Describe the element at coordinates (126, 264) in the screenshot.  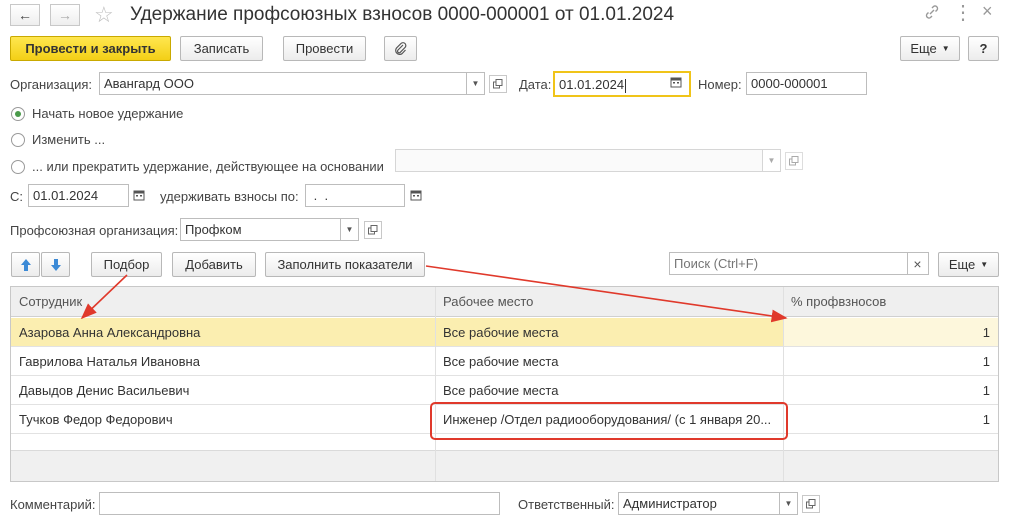
I see `pick-button: Подбор` at that location.